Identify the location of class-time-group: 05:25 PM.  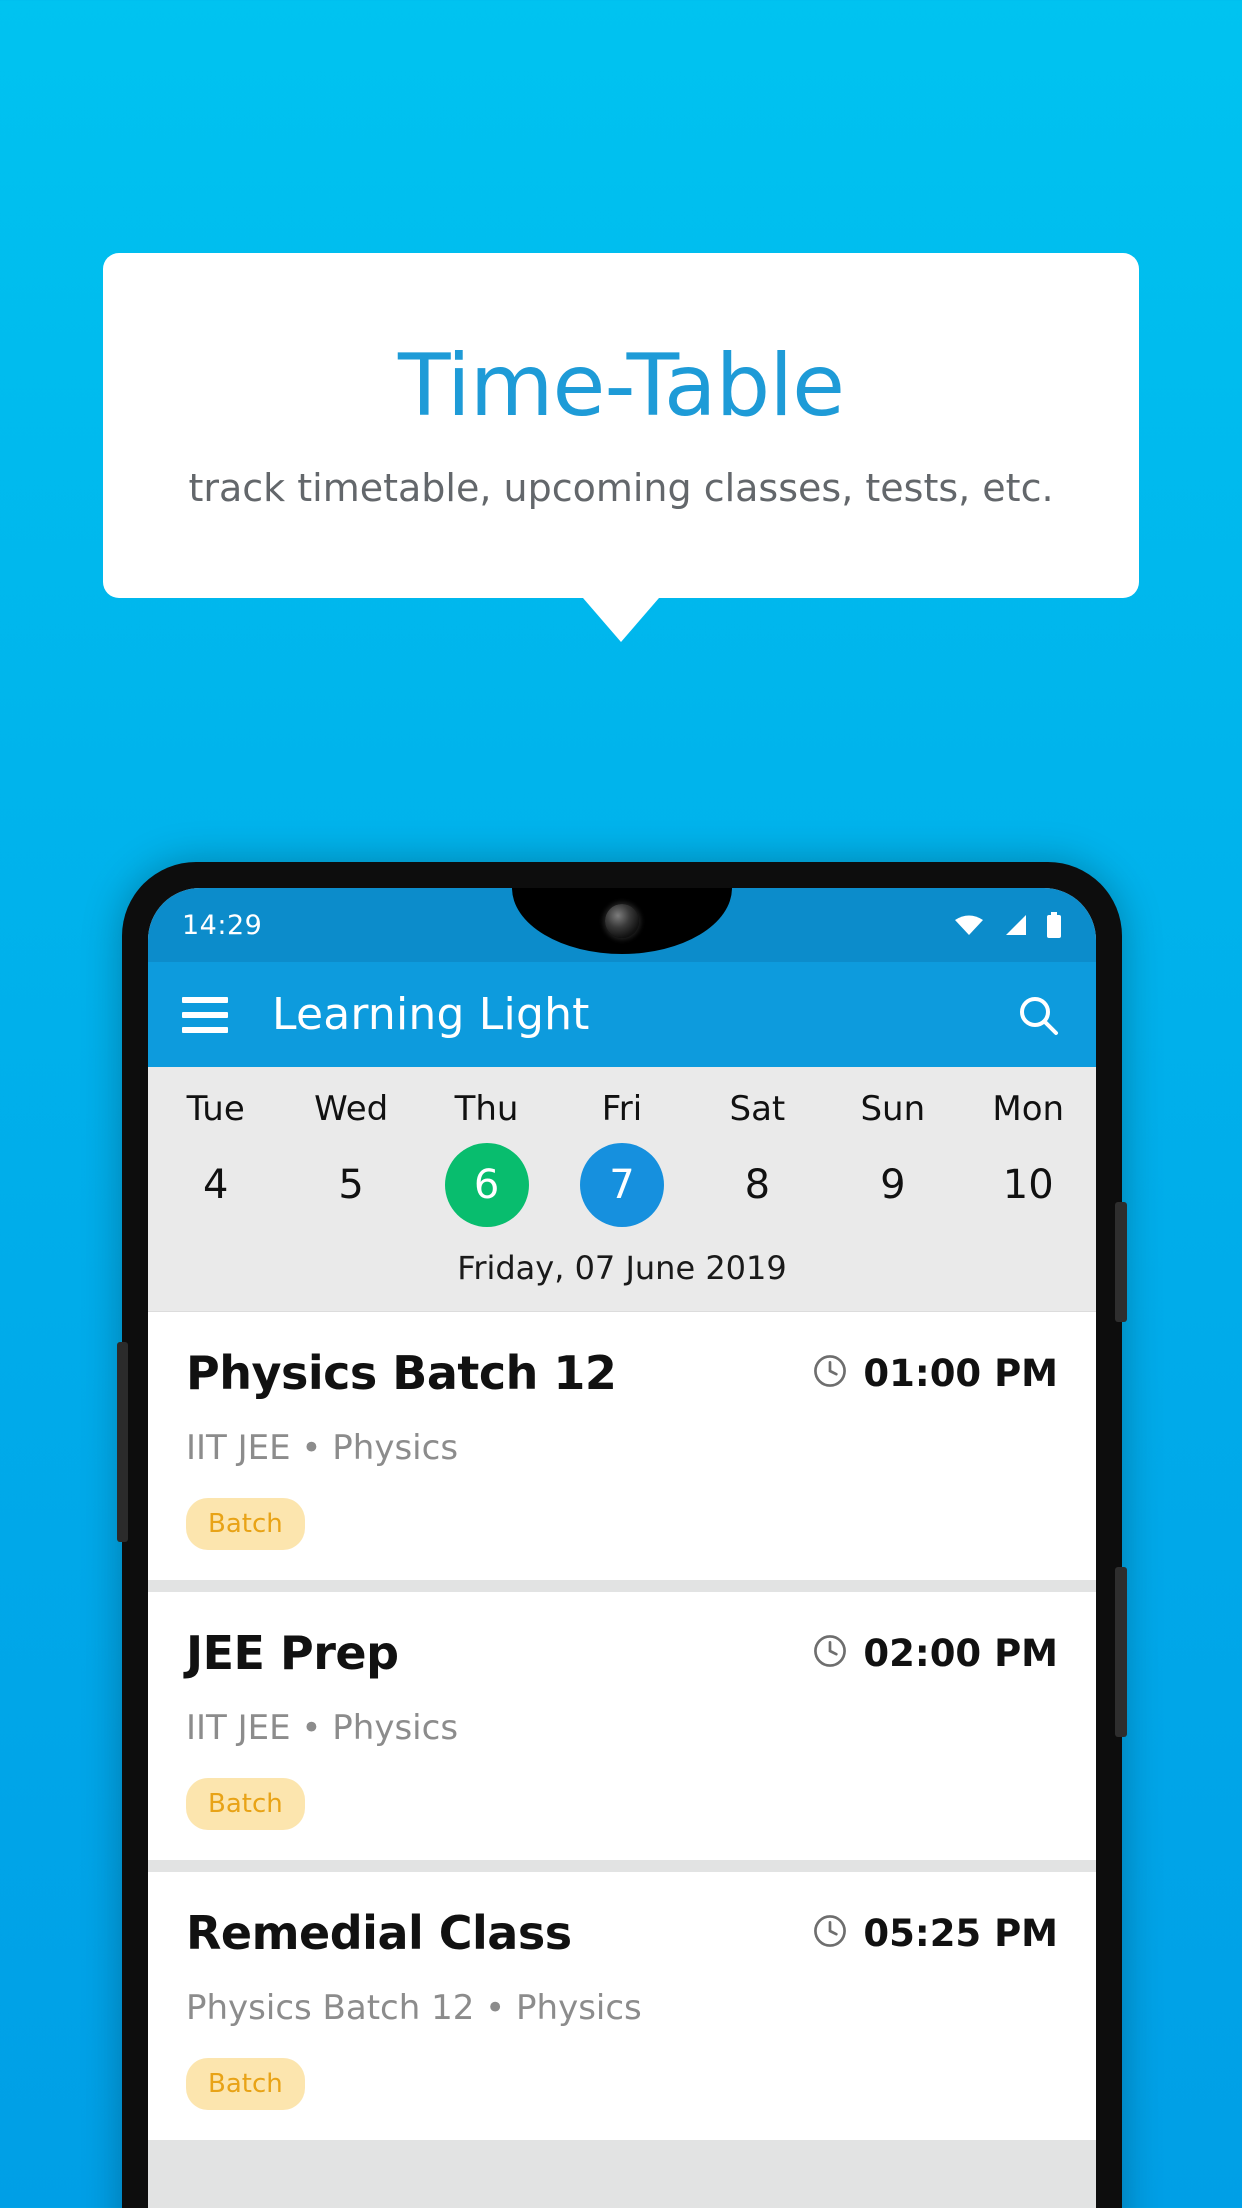
(934, 1933).